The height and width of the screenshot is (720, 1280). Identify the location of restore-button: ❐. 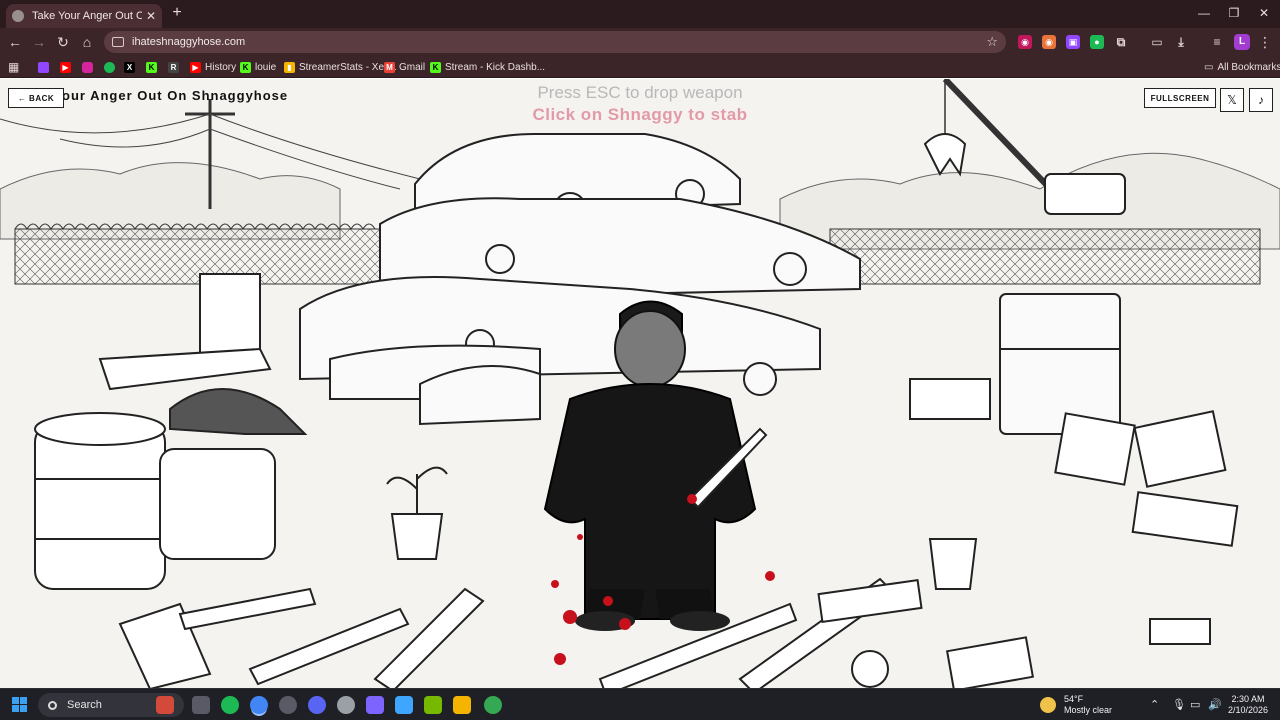
(1234, 13).